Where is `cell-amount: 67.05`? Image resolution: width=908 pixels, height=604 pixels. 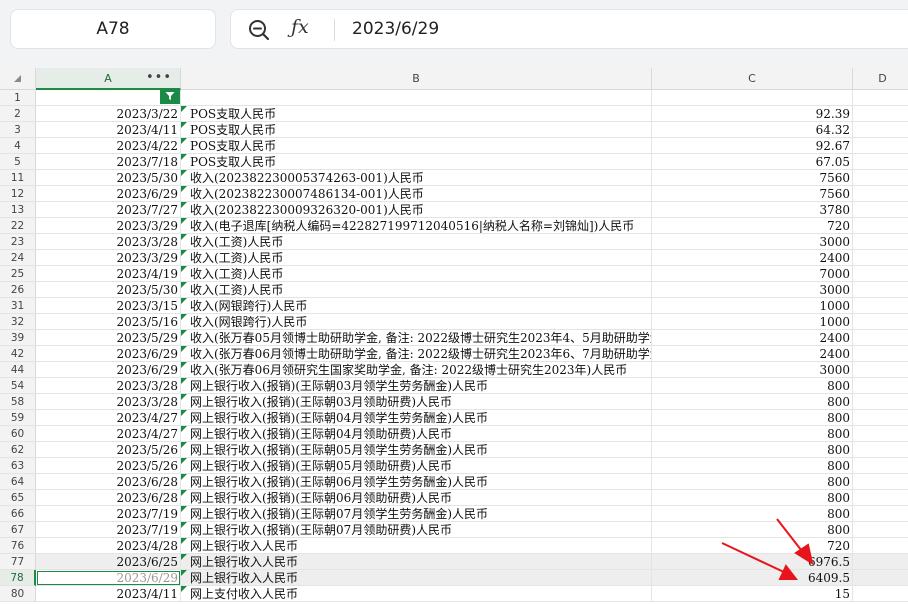
cell-amount: 67.05 is located at coordinates (752, 162).